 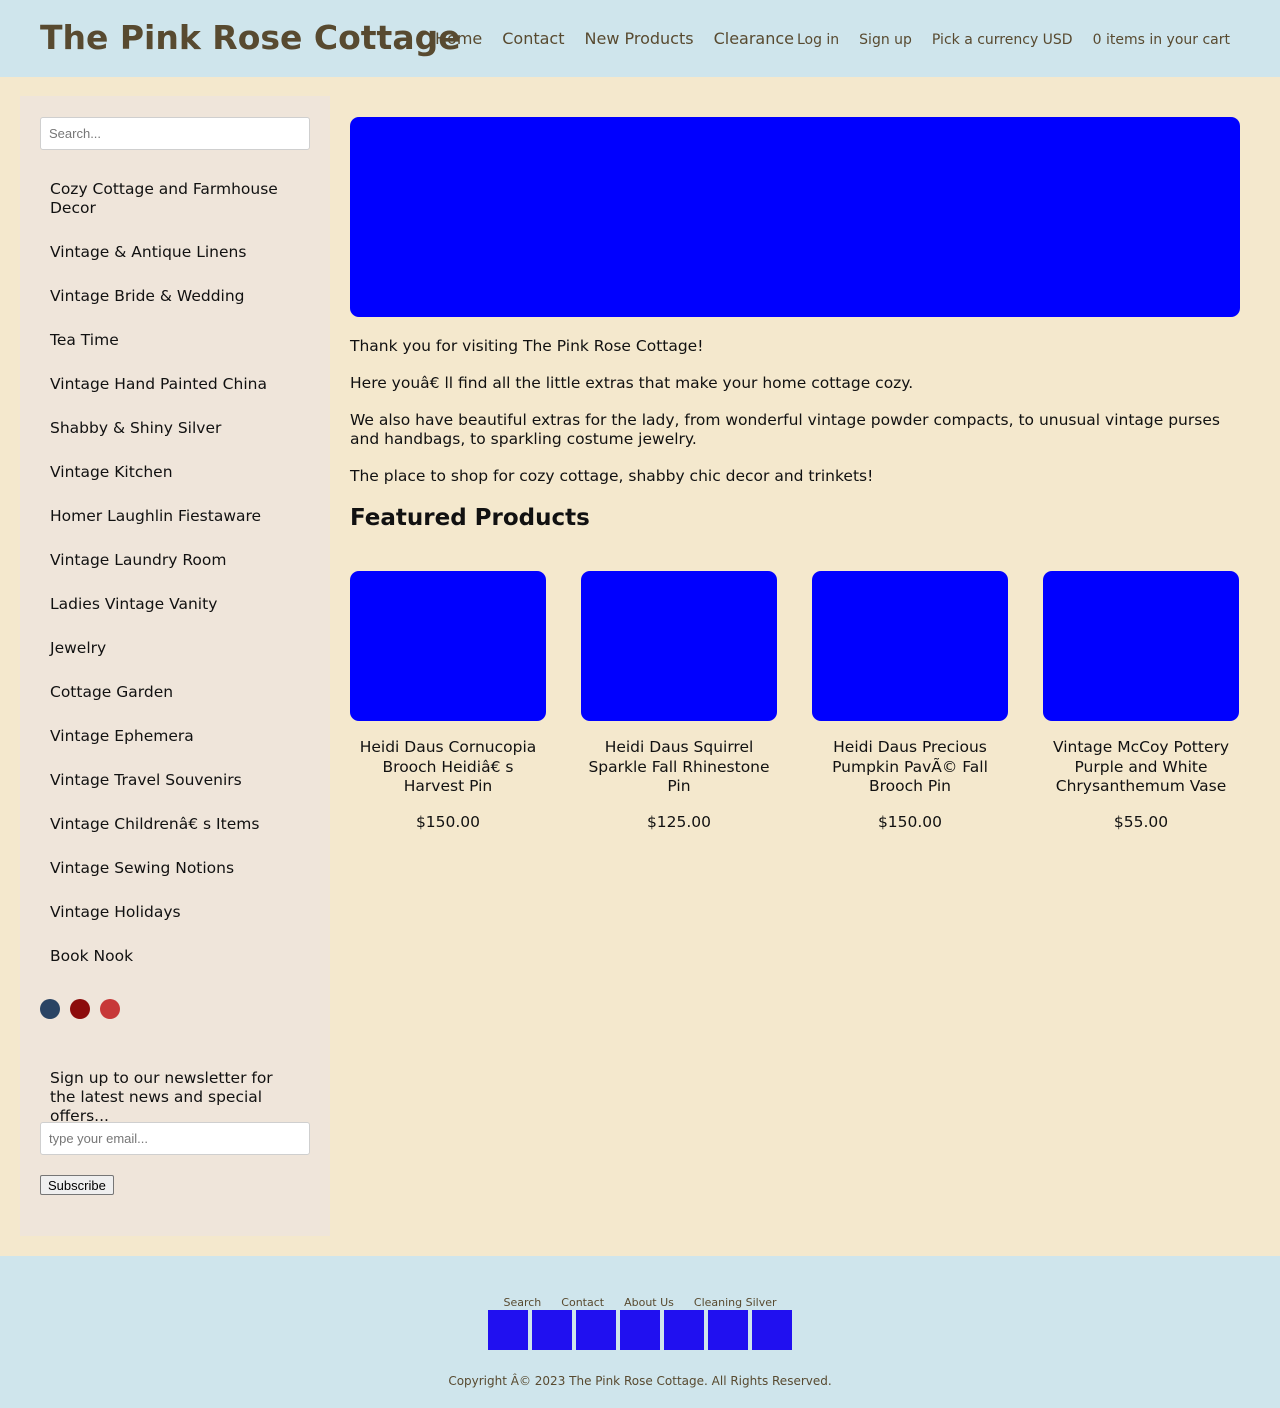 What do you see at coordinates (470, 518) in the screenshot?
I see `featured-products-heading: Featured Products` at bounding box center [470, 518].